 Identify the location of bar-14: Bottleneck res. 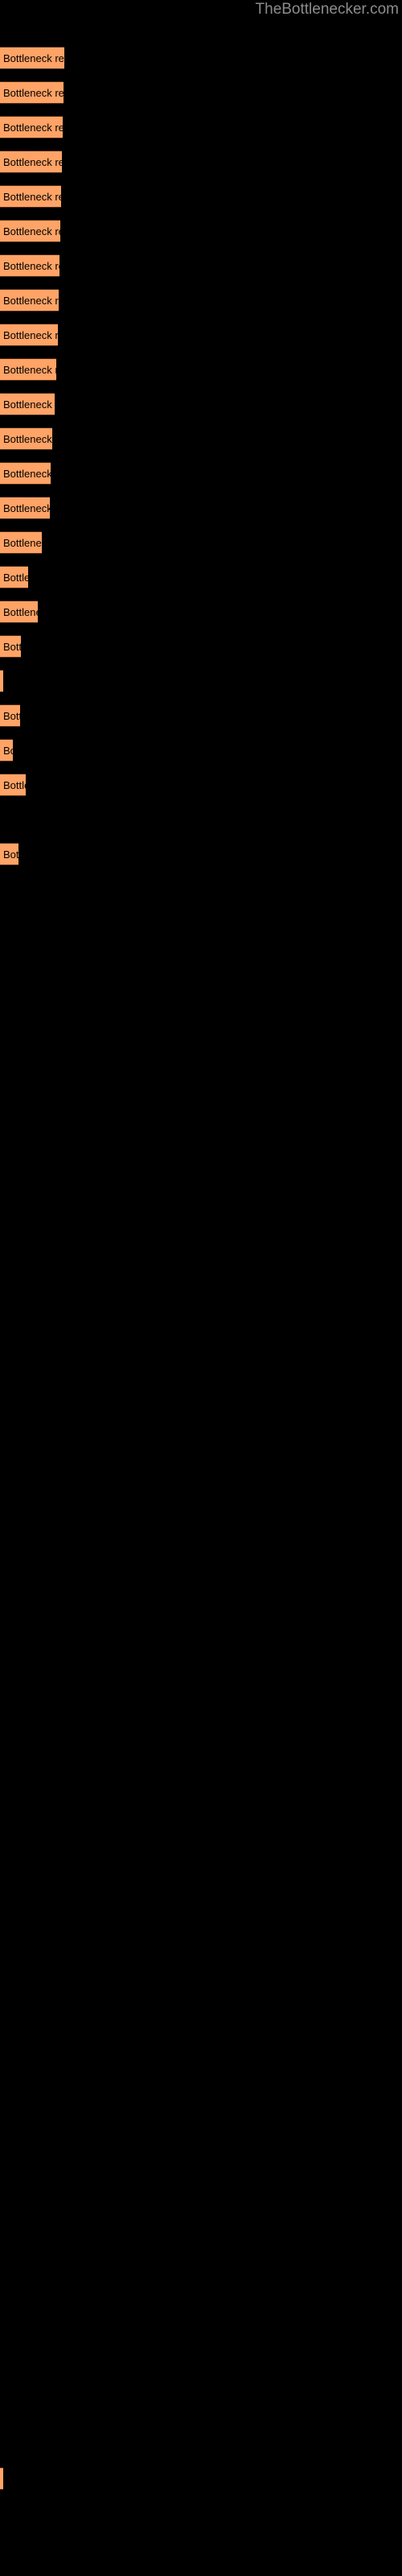
(25, 508).